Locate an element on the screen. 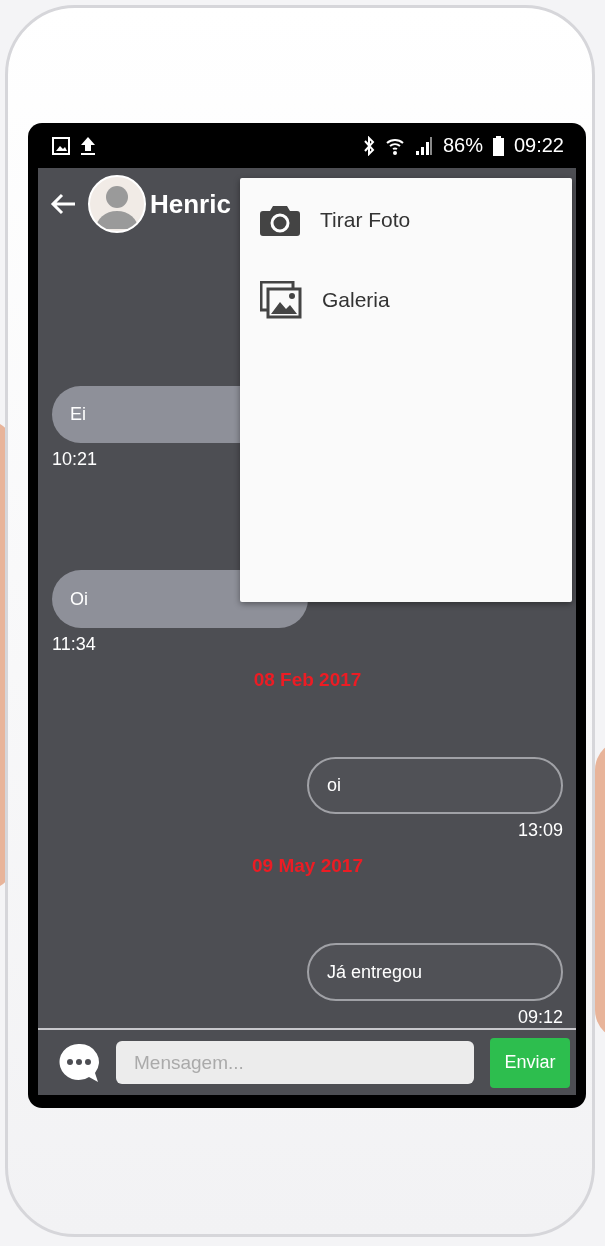  signal-icon is located at coordinates (423, 145).